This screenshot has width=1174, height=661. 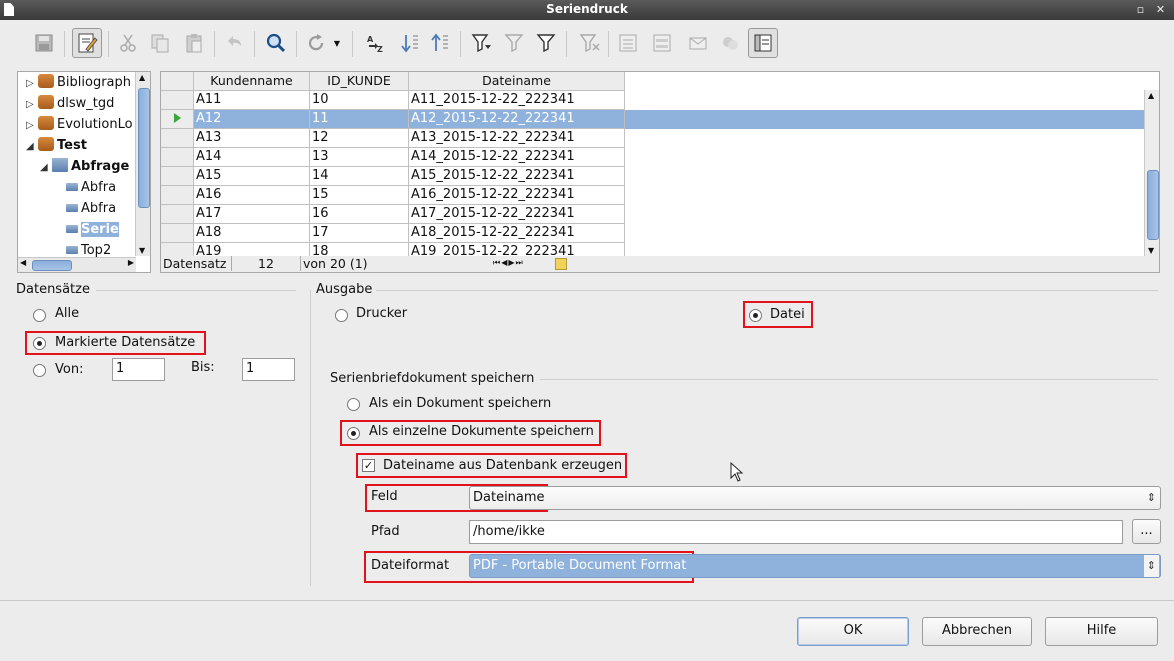 I want to click on sort-descending-icon, so click(x=440, y=43).